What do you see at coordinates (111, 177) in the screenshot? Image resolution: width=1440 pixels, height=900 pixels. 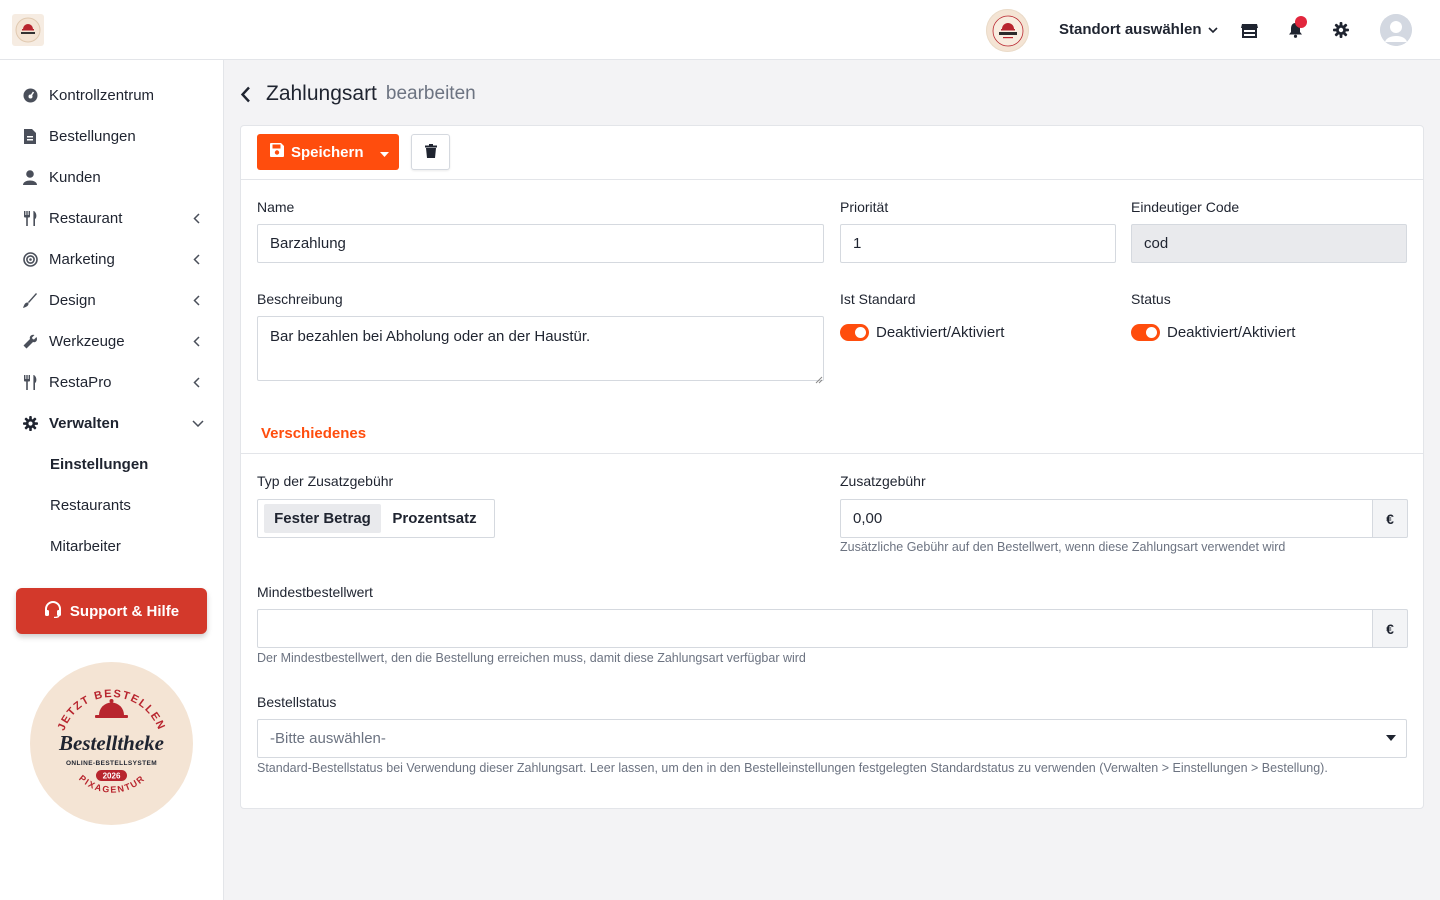 I see `sidebar-item-kunden: Kunden` at bounding box center [111, 177].